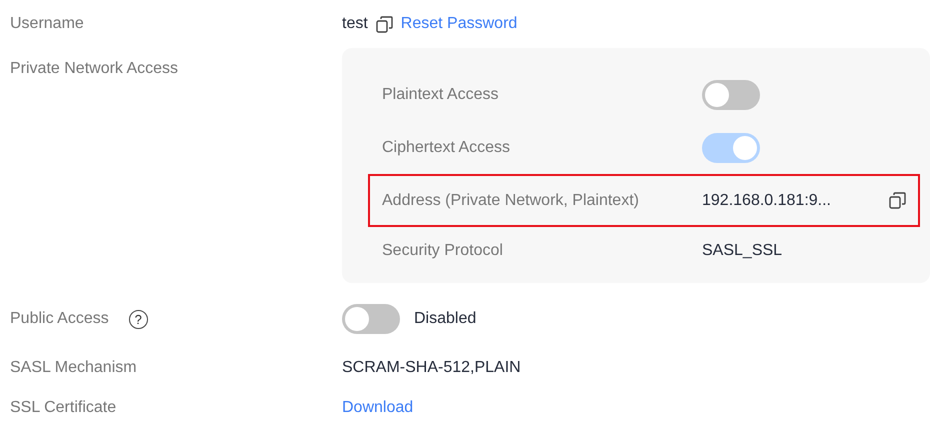  What do you see at coordinates (459, 24) in the screenshot?
I see `reset-password-link: Reset Password` at bounding box center [459, 24].